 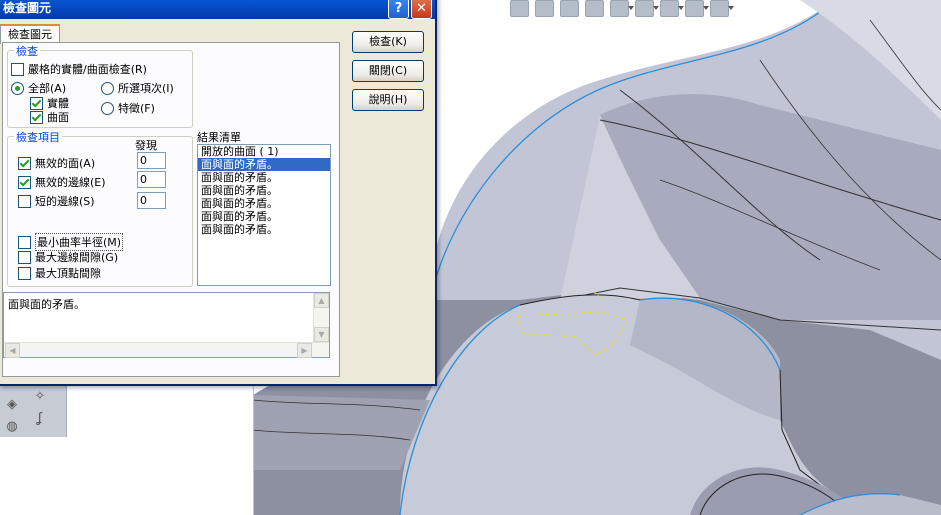 What do you see at coordinates (304, 350) in the screenshot?
I see `scroll-right-arrow: ▶` at bounding box center [304, 350].